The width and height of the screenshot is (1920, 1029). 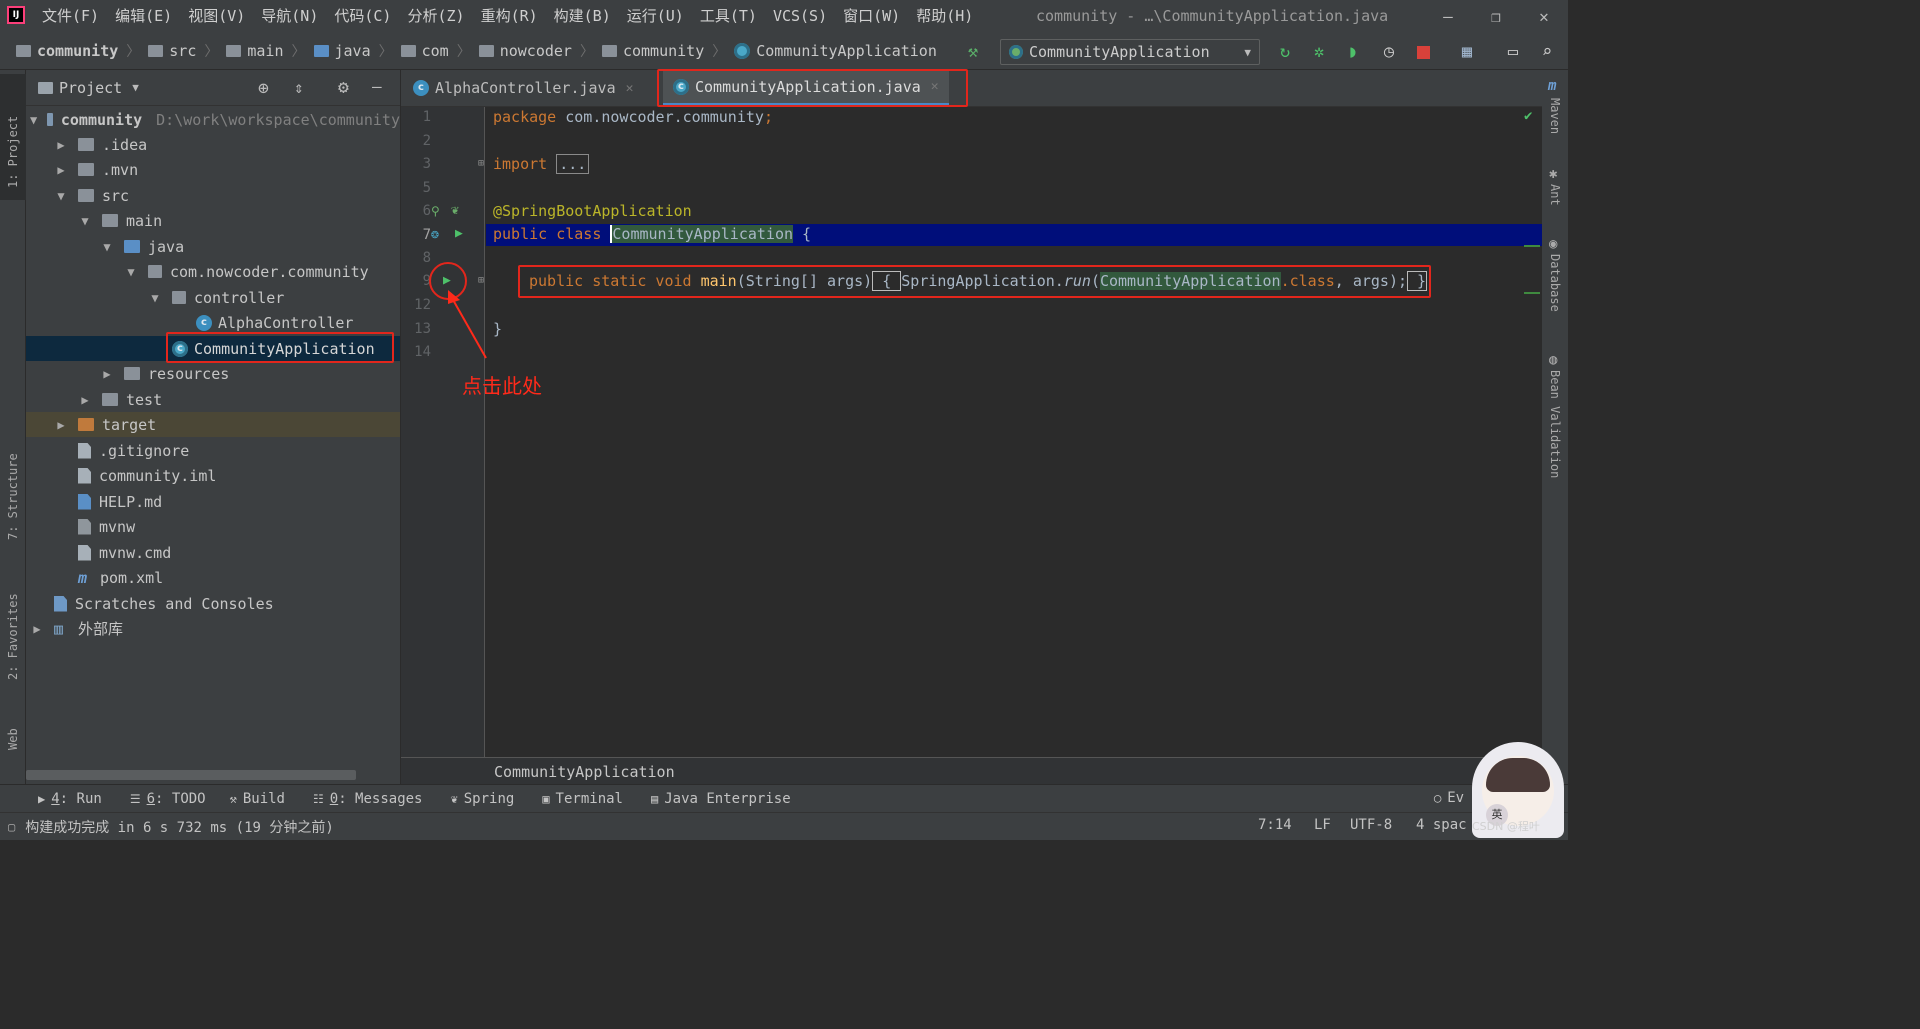 What do you see at coordinates (16, 15) in the screenshot?
I see `intellij-logo-icon: IJ` at bounding box center [16, 15].